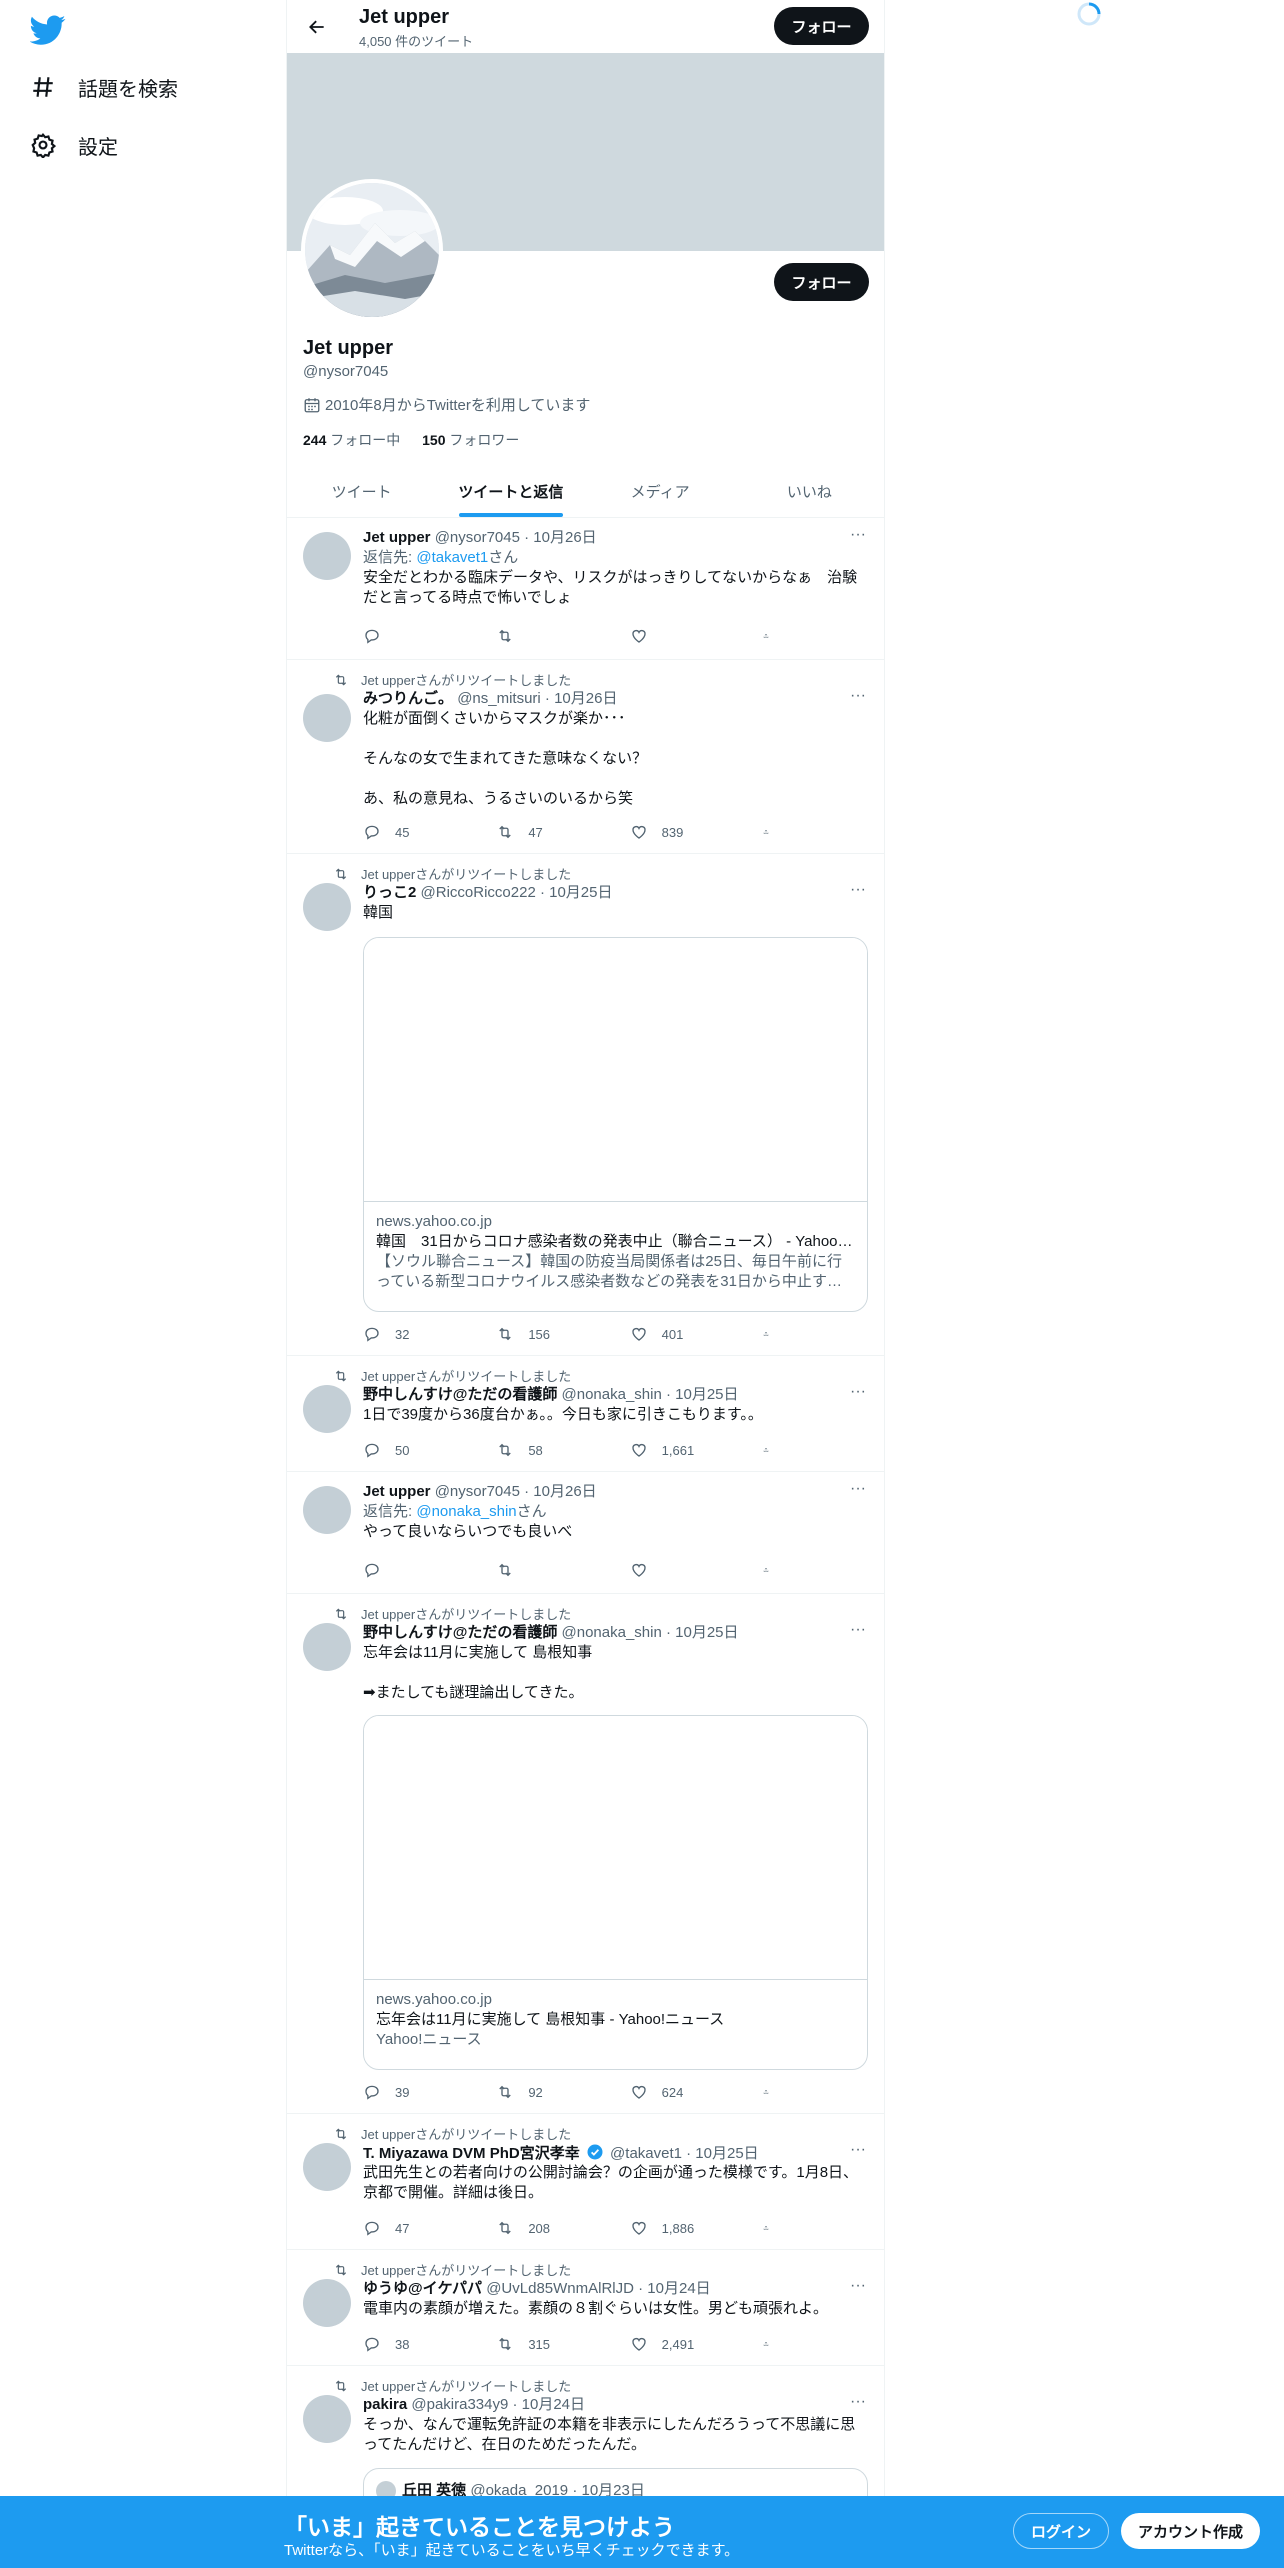  Describe the element at coordinates (562, 832) in the screenshot. I see `retweet-button: 47` at that location.